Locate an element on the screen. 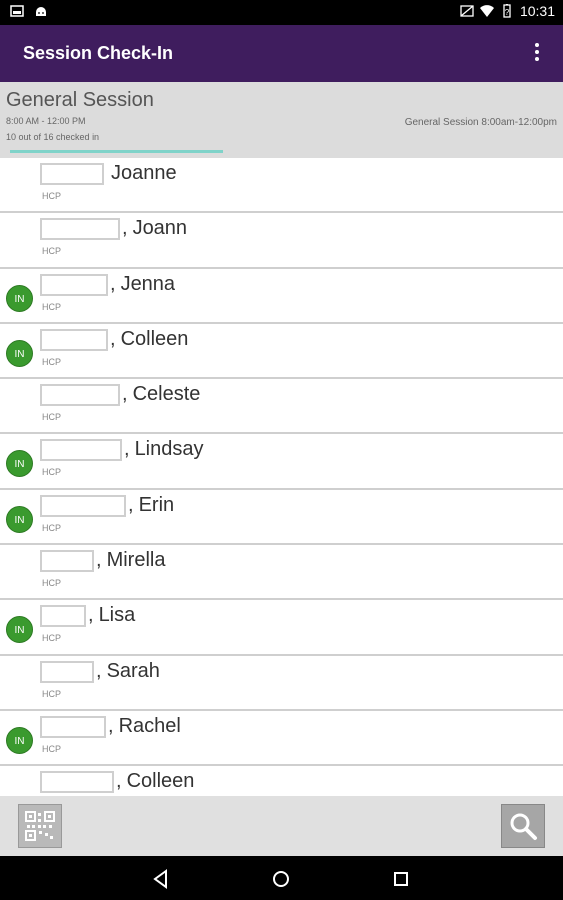  status-bar: ? 10:31 is located at coordinates (281, 12).